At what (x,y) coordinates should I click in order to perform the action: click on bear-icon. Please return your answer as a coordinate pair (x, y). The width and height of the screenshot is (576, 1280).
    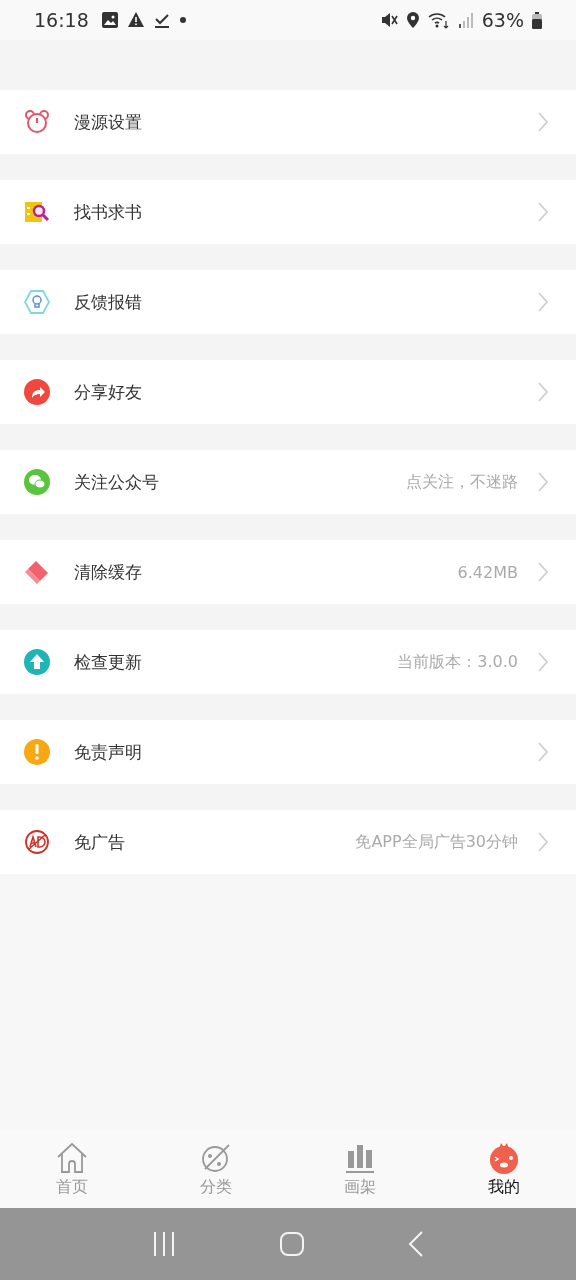
    Looking at the image, I should click on (37, 122).